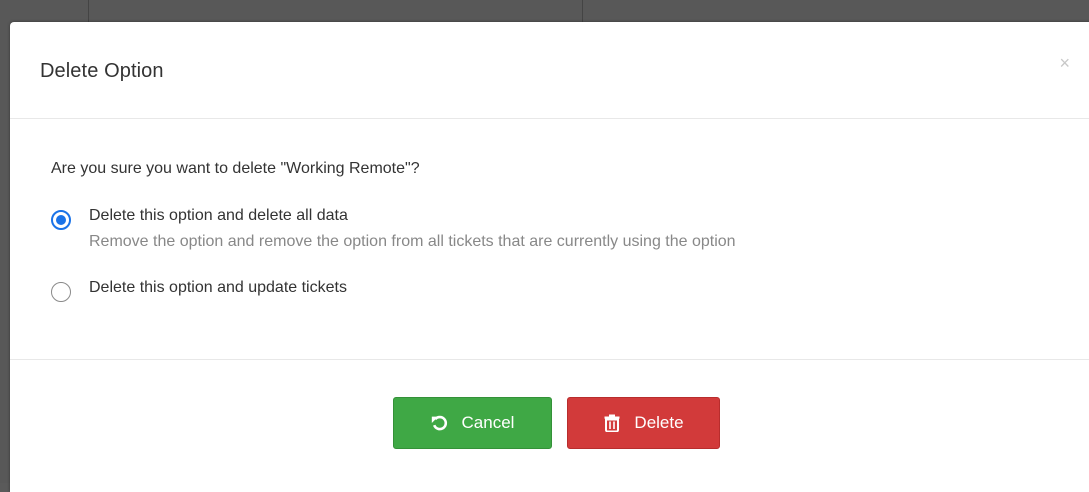 Image resolution: width=1089 pixels, height=492 pixels. Describe the element at coordinates (659, 422) in the screenshot. I see `delete-label: Delete` at that location.